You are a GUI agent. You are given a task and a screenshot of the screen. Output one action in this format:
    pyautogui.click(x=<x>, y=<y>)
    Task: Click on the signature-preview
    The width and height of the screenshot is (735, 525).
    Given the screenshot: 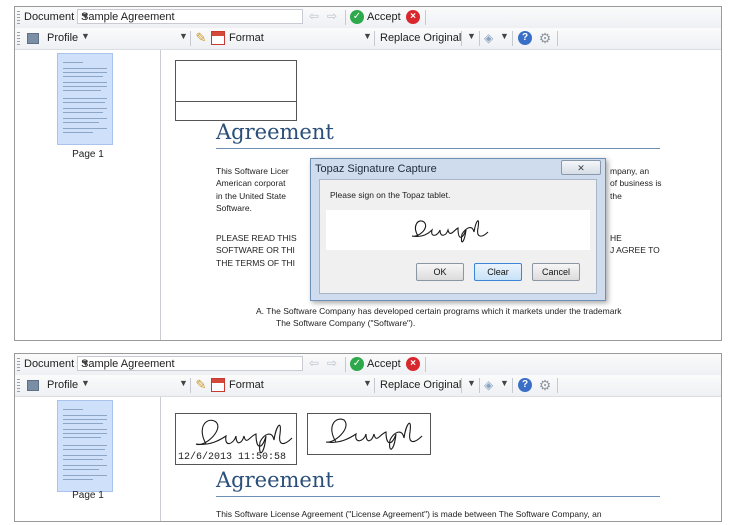 What is the action you would take?
    pyautogui.click(x=458, y=230)
    